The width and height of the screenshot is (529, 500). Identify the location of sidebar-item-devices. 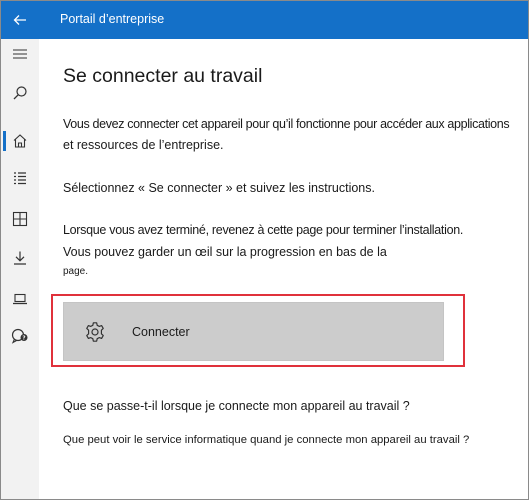
(20, 299).